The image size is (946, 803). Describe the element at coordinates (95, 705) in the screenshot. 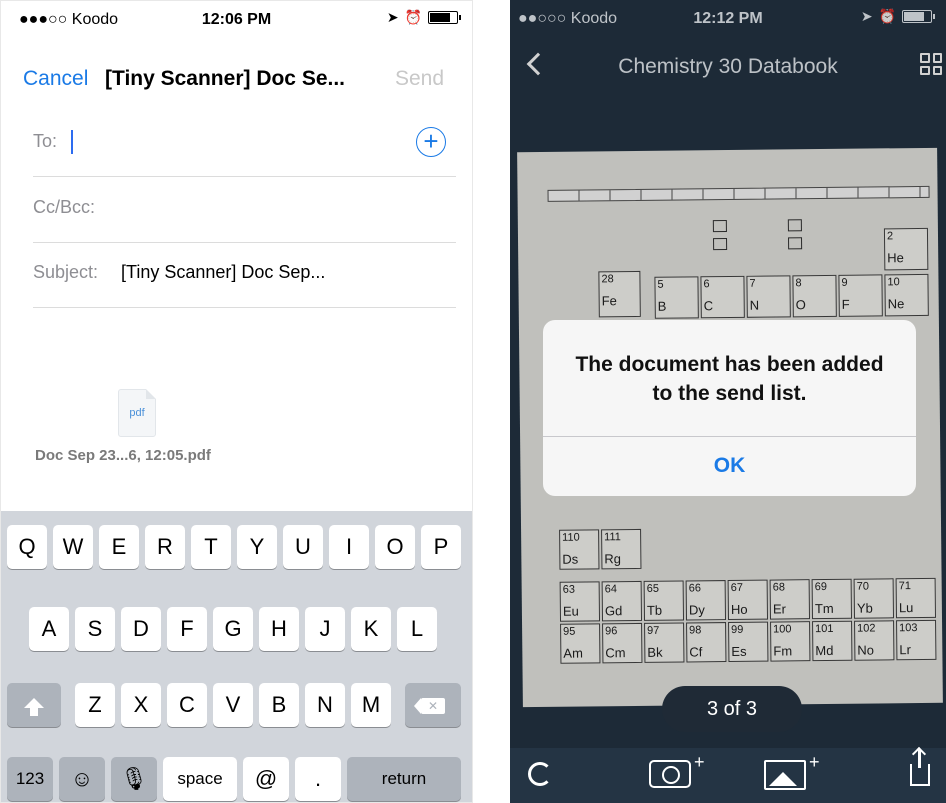

I see `key-z: Z` at that location.